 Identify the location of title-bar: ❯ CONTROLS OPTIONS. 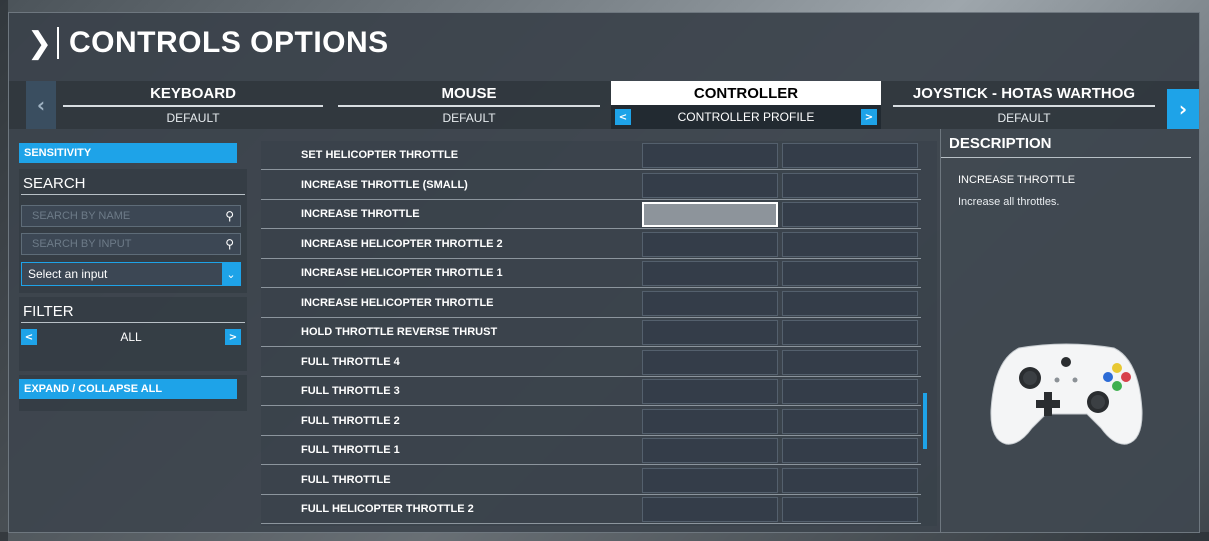
(604, 43).